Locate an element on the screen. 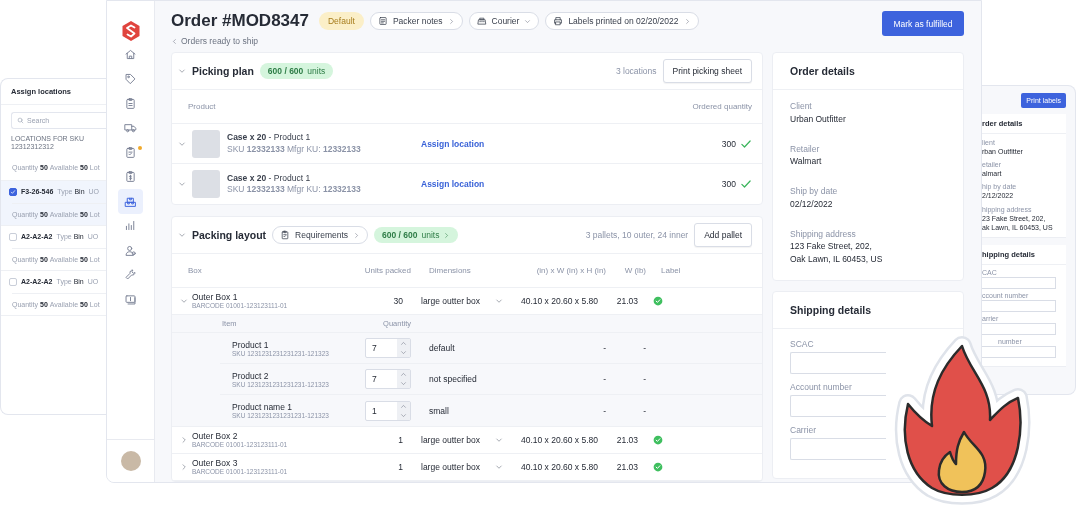 The height and width of the screenshot is (528, 1085). chevron-left-icon is located at coordinates (174, 41).